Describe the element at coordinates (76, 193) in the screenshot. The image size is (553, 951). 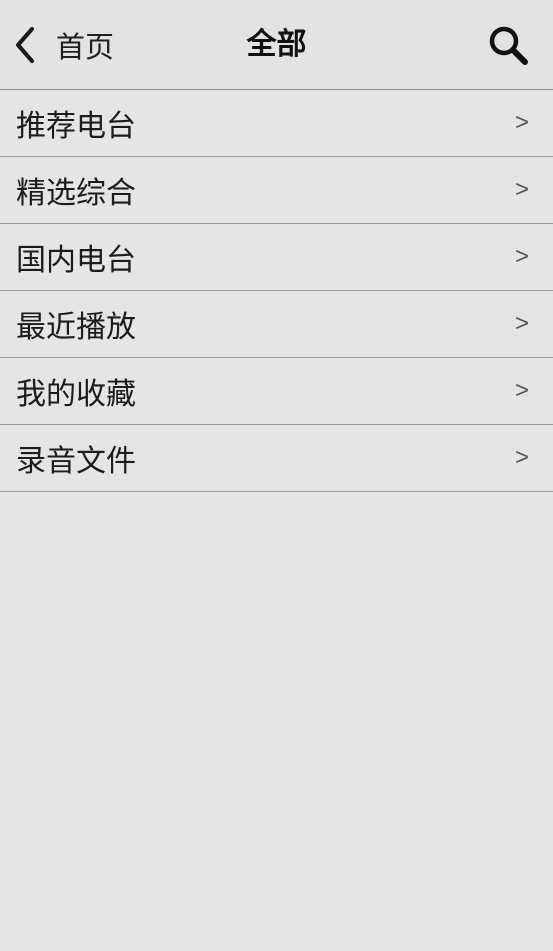
I see `list-item-label: 精选综合` at that location.